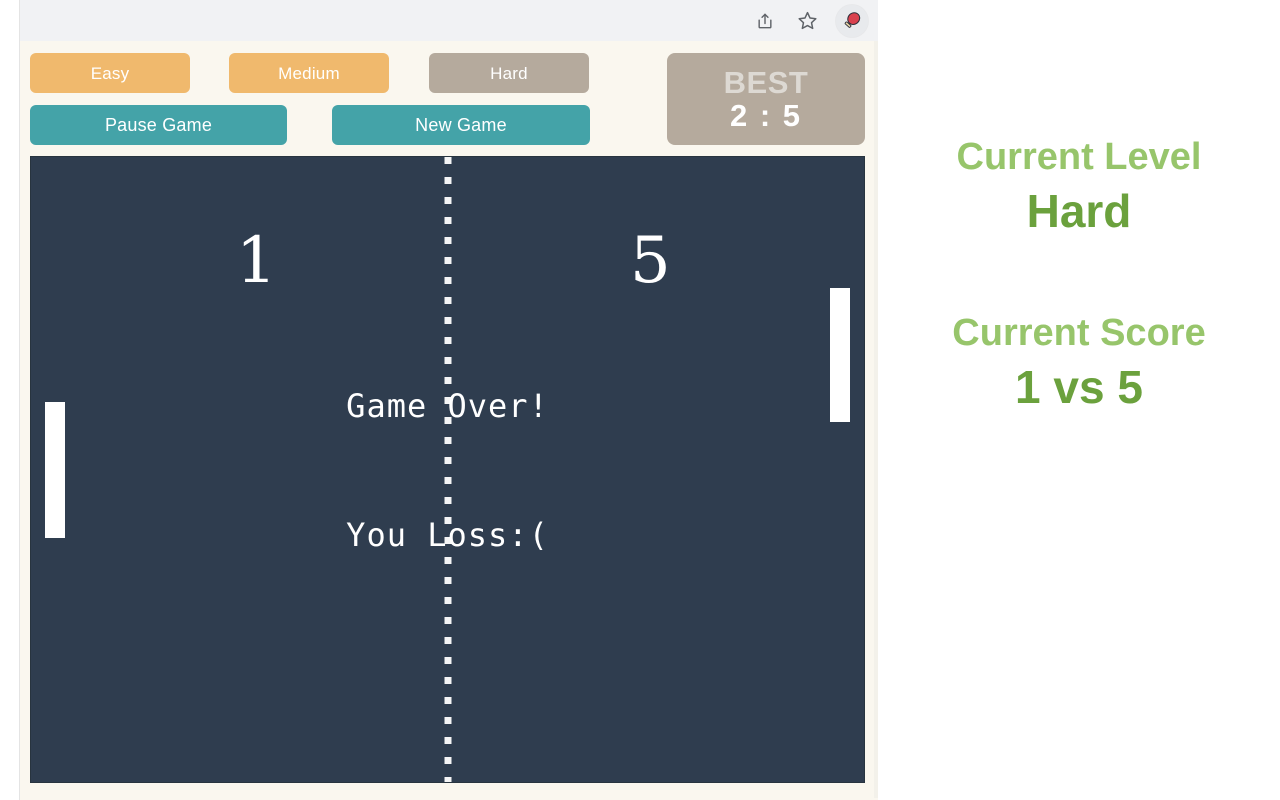 The width and height of the screenshot is (1280, 800). I want to click on current-score-title: Current Score, so click(1079, 333).